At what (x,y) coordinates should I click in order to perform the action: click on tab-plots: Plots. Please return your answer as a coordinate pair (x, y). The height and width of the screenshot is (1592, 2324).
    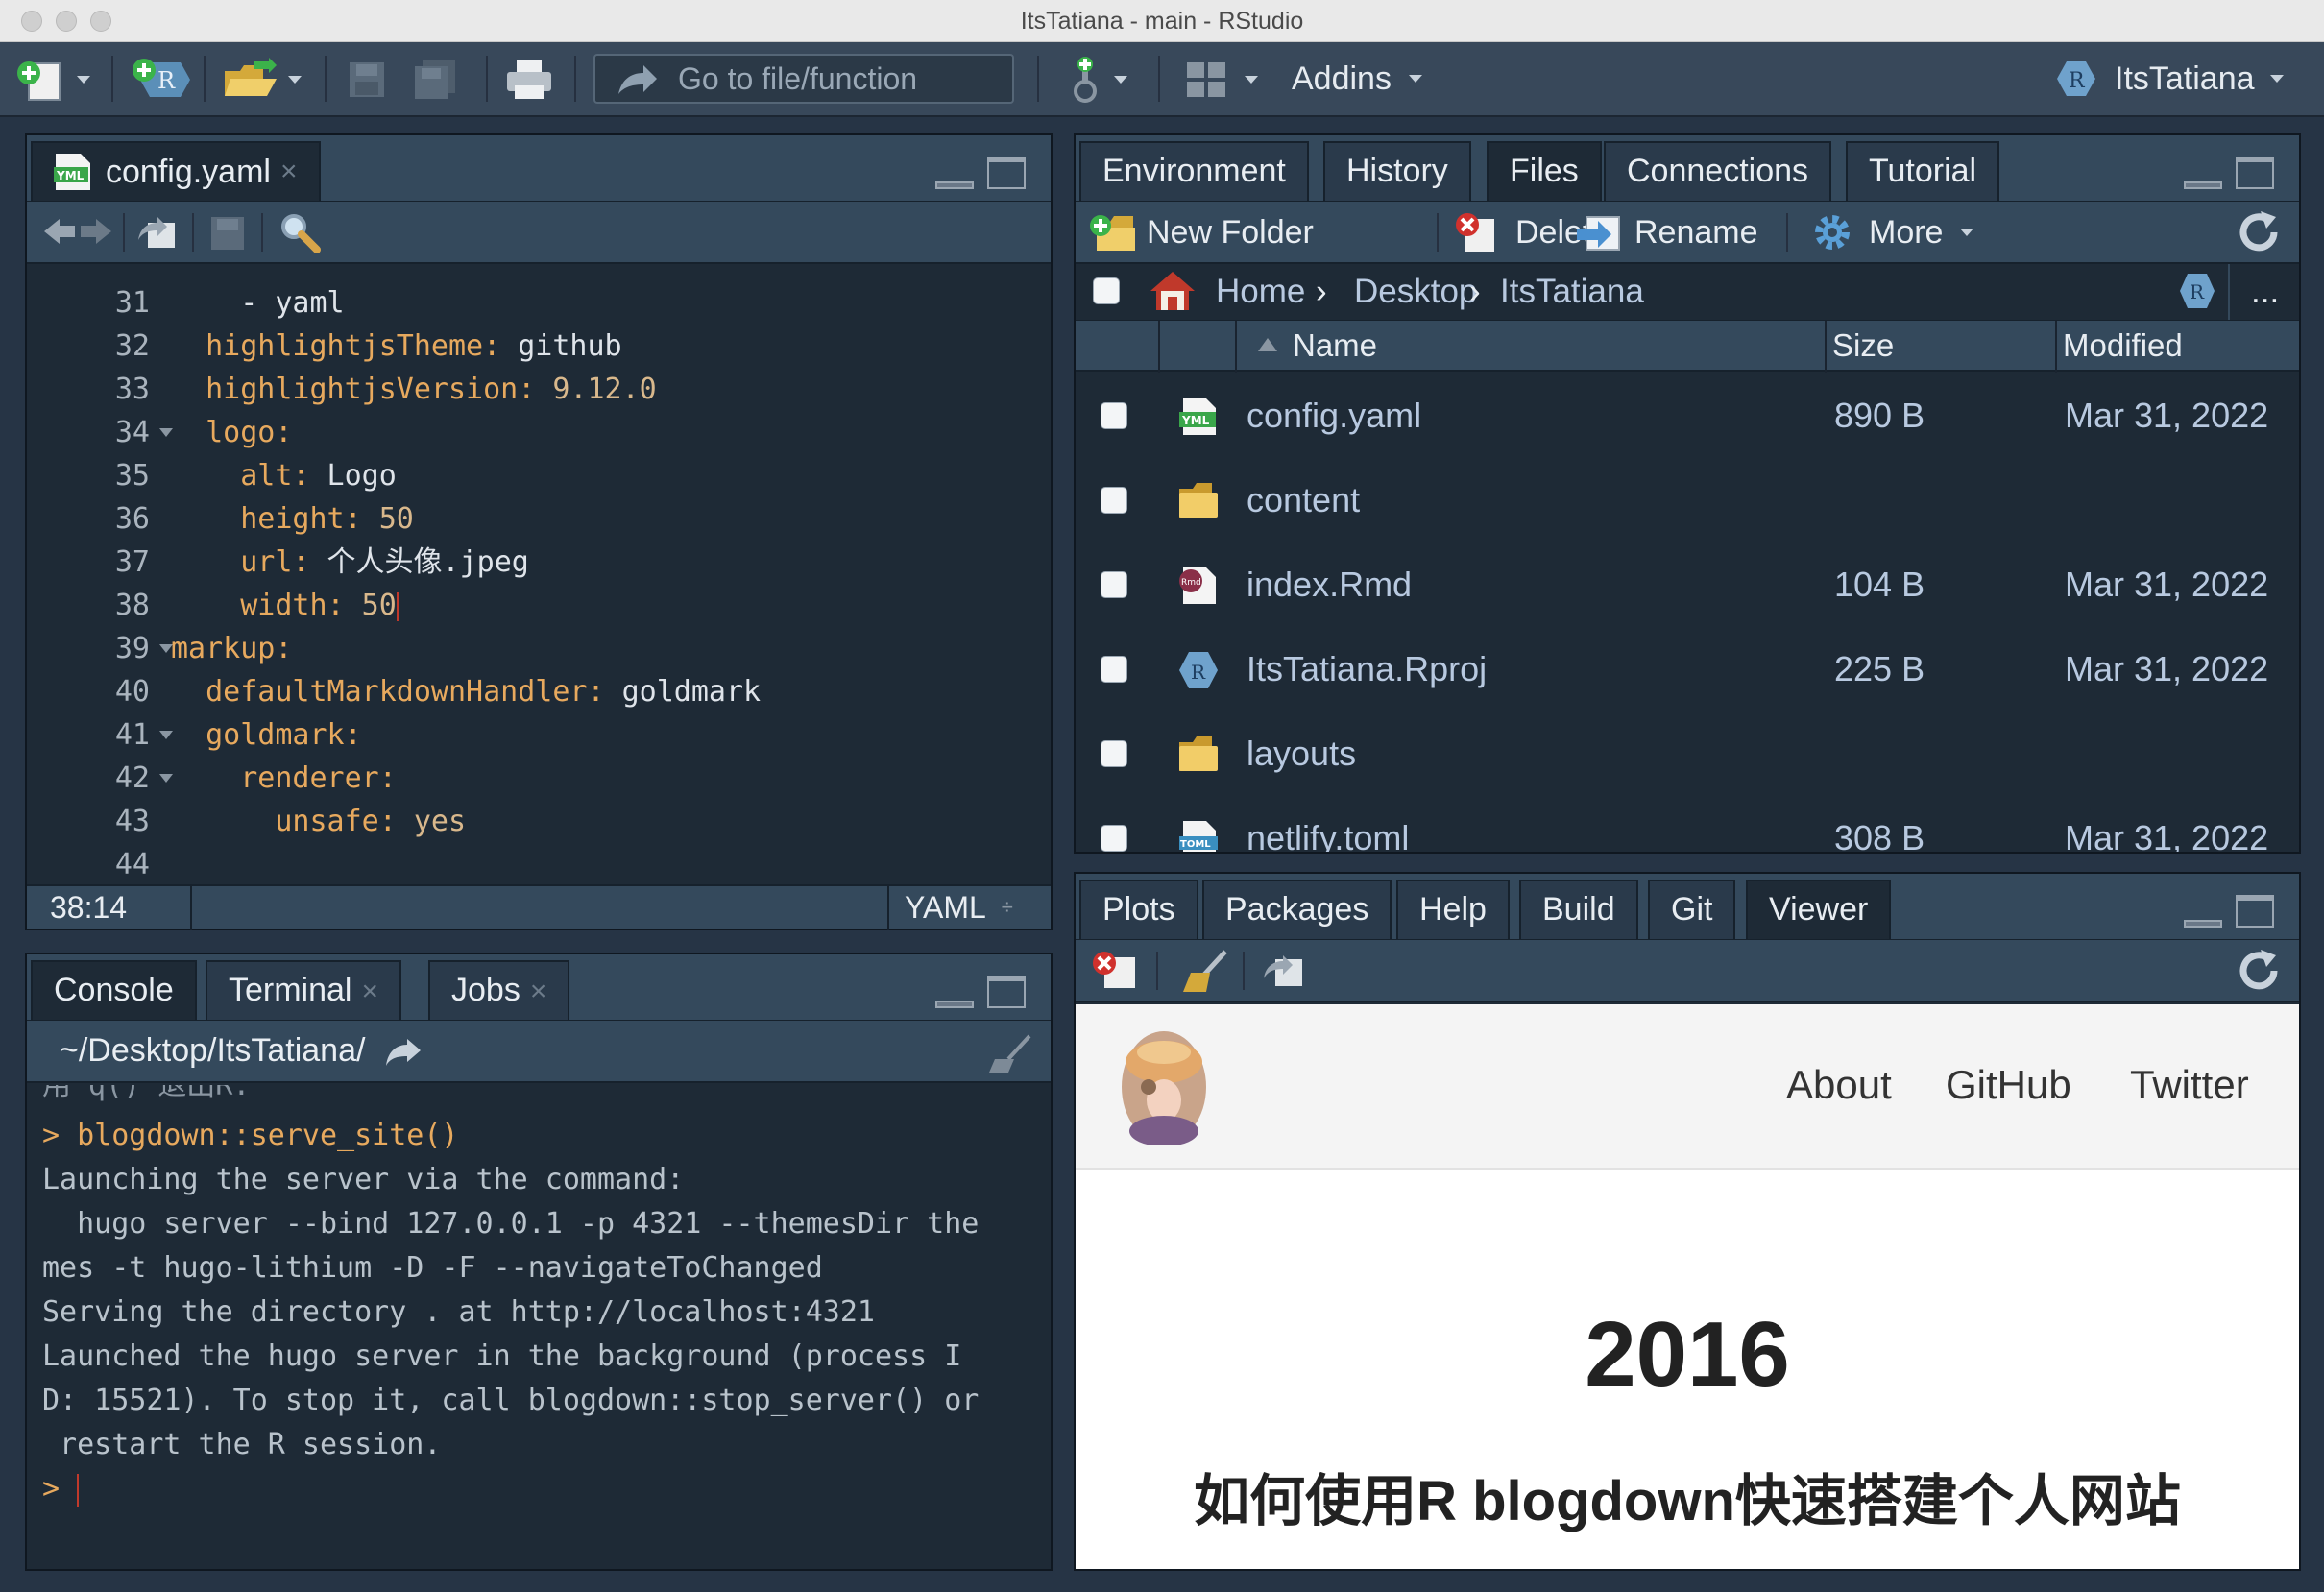
    Looking at the image, I should click on (1138, 909).